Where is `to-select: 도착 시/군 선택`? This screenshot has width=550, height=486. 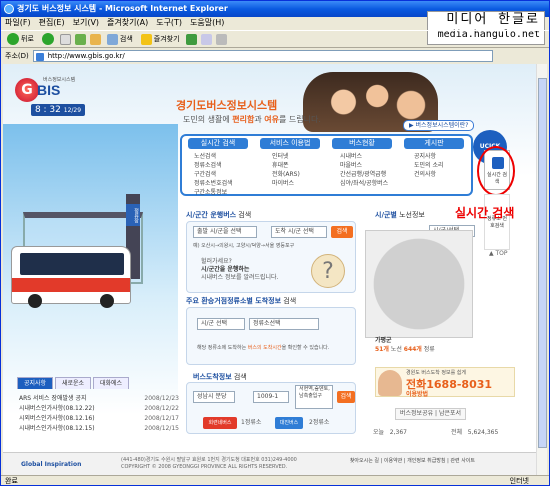 to-select: 도착 시/군 선택 is located at coordinates (299, 232).